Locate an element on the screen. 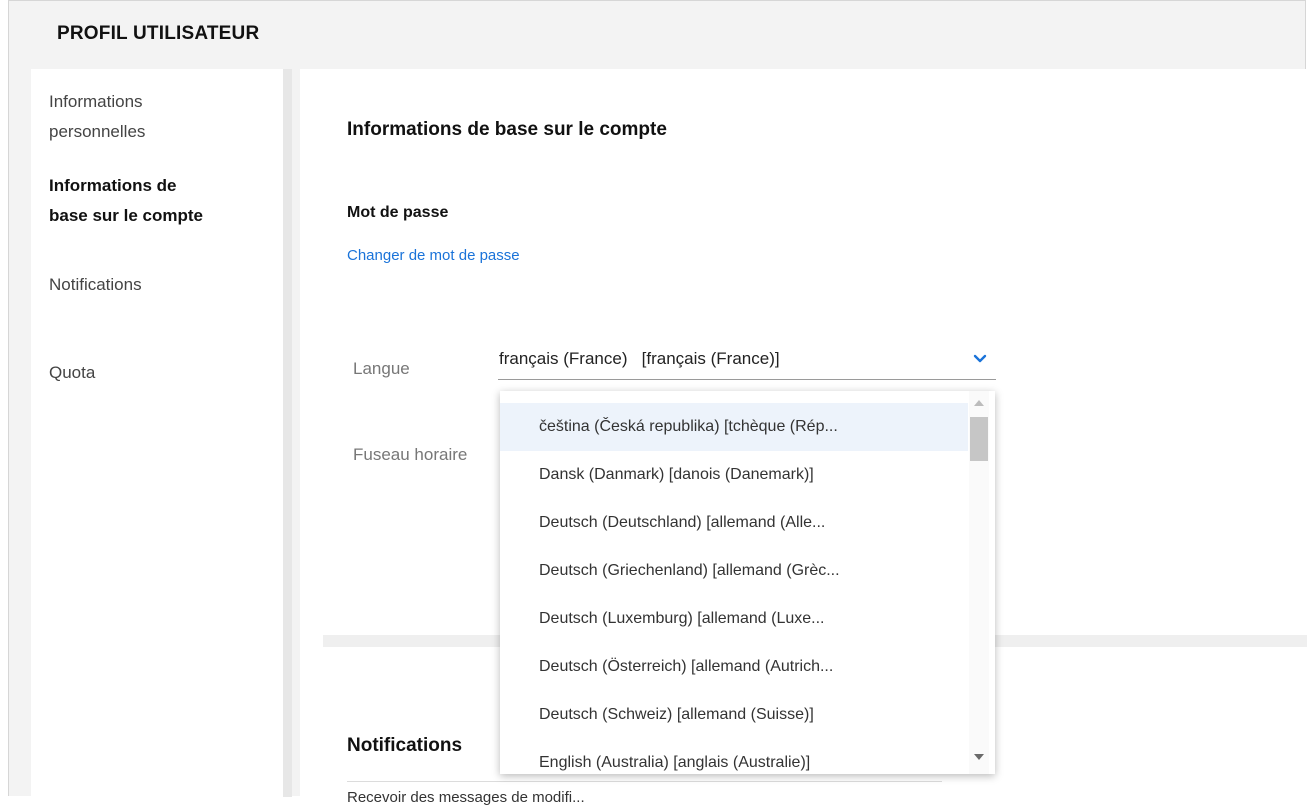 The width and height of the screenshot is (1314, 806). scrollbar-thumb is located at coordinates (979, 439).